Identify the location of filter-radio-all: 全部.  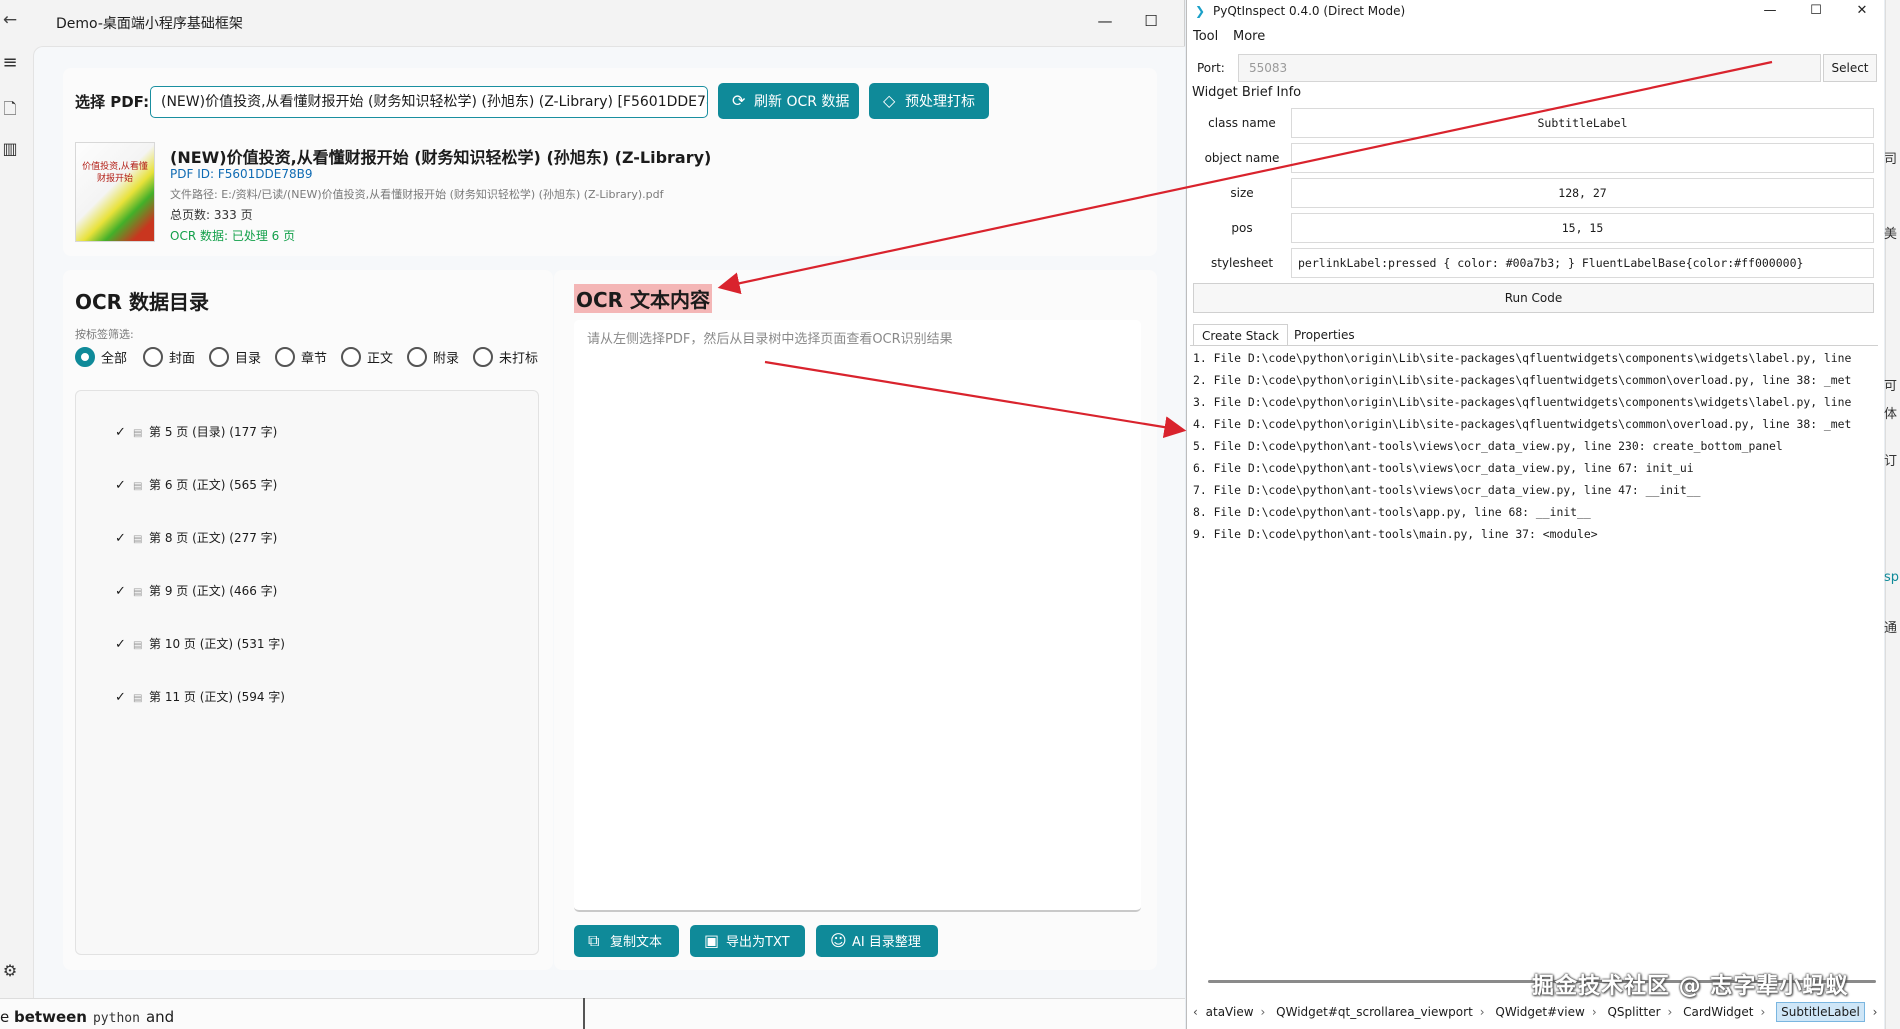
(101, 359).